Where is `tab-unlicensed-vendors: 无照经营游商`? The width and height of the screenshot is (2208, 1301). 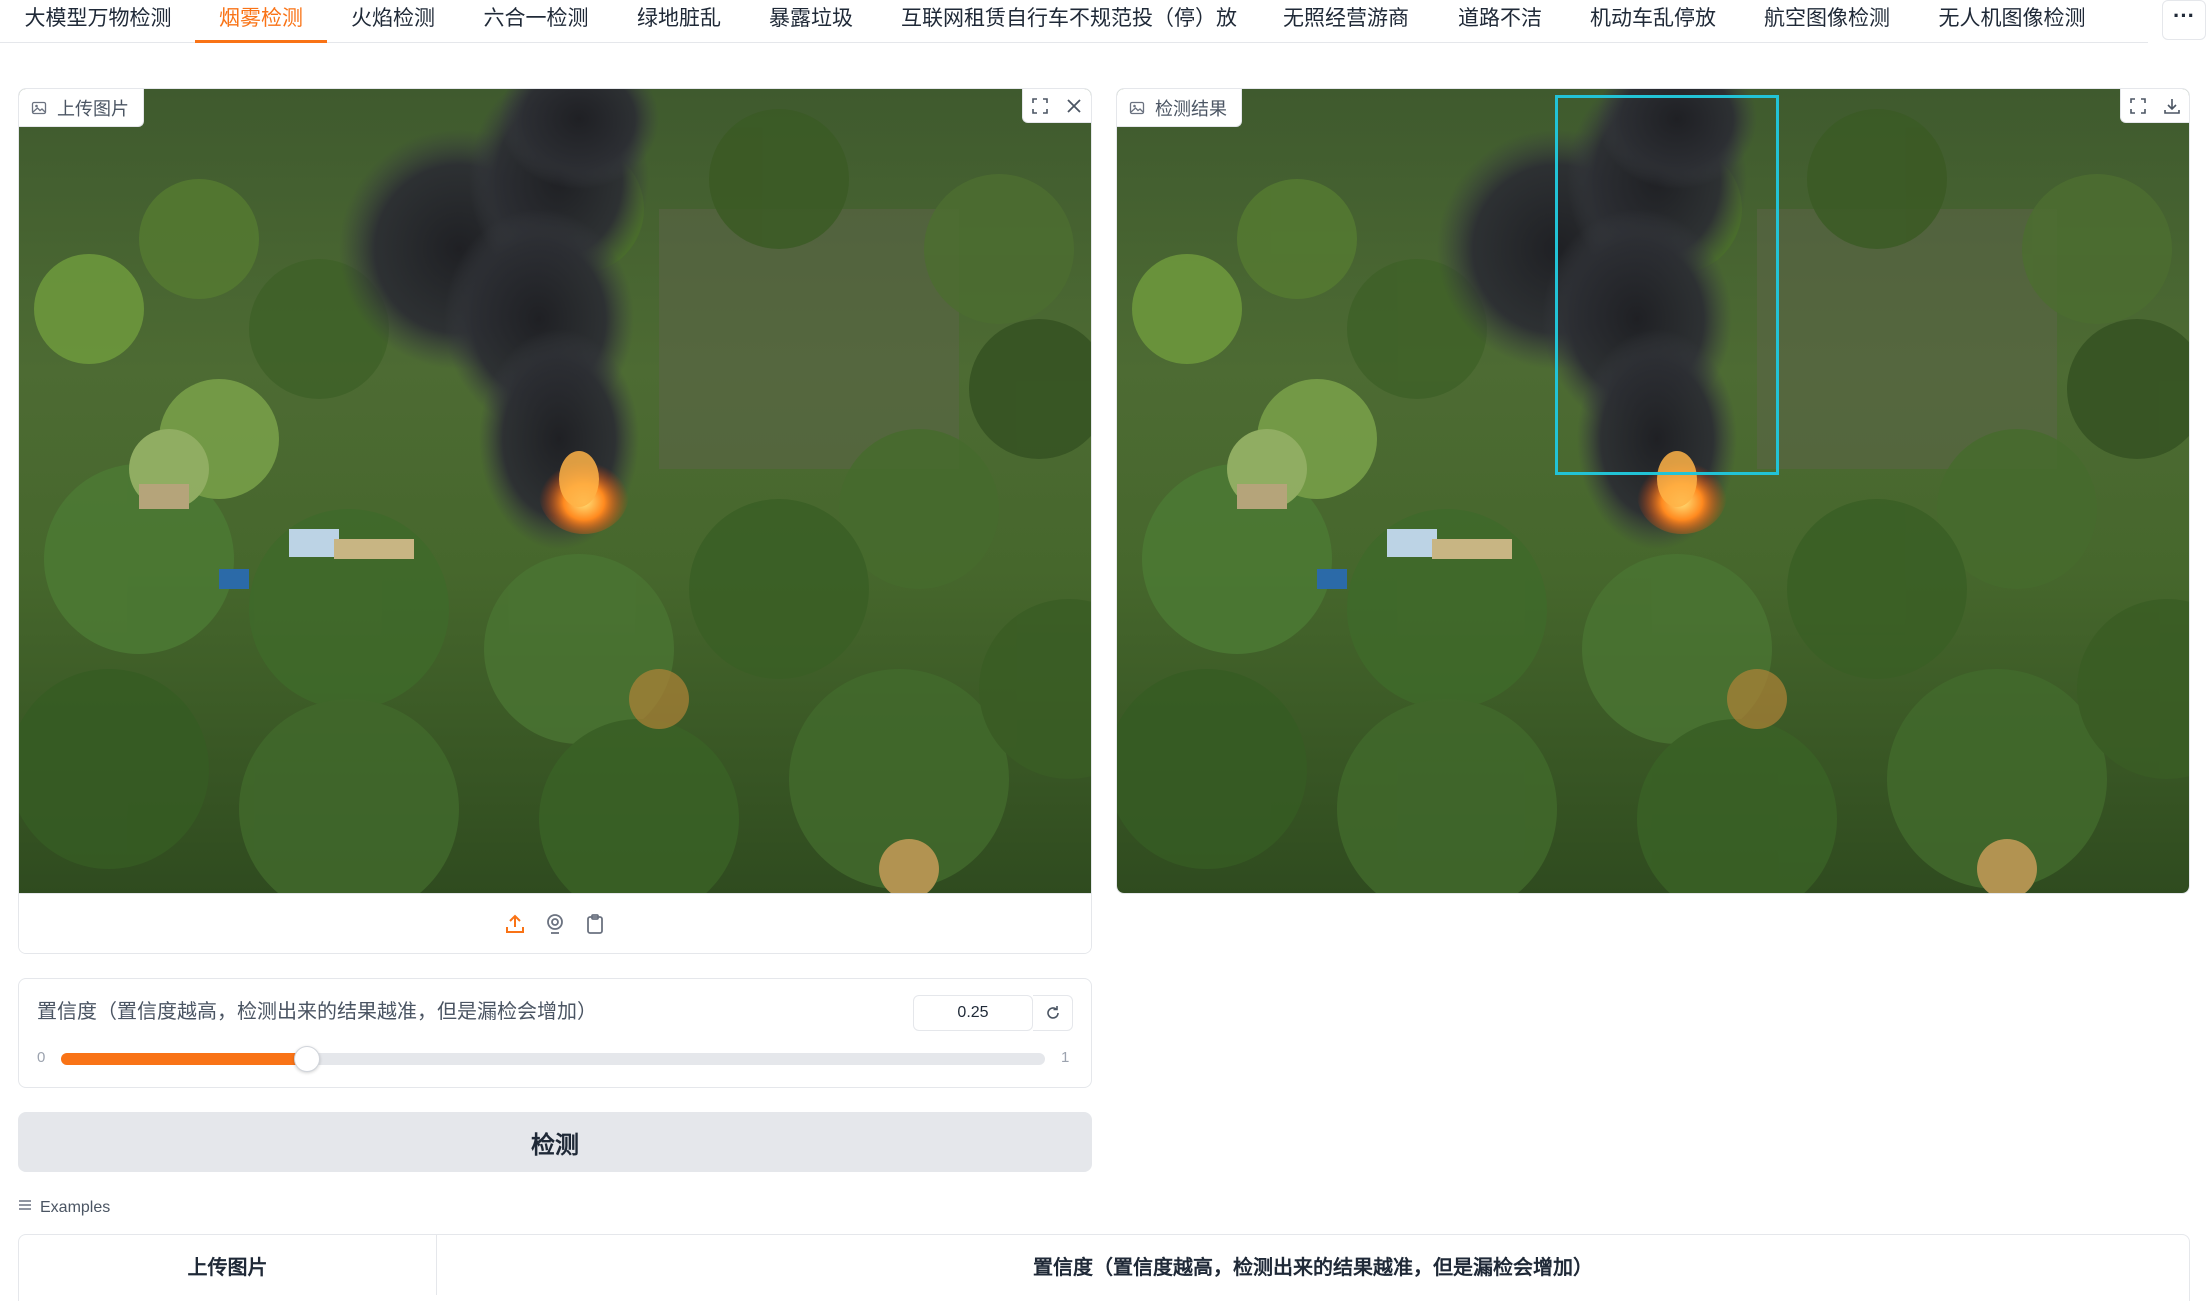
tab-unlicensed-vendors: 无照经营游商 is located at coordinates (1346, 21).